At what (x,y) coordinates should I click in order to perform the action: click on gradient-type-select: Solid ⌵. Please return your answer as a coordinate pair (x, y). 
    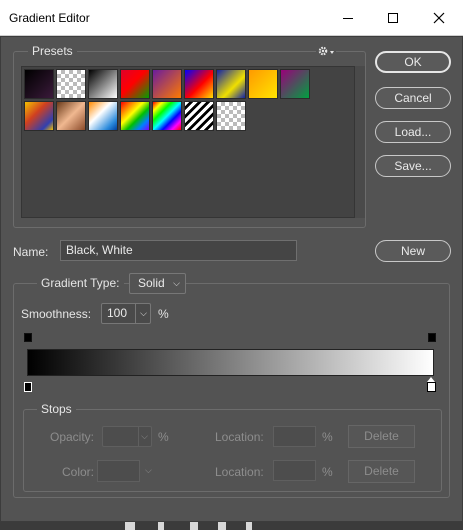
    Looking at the image, I should click on (157, 283).